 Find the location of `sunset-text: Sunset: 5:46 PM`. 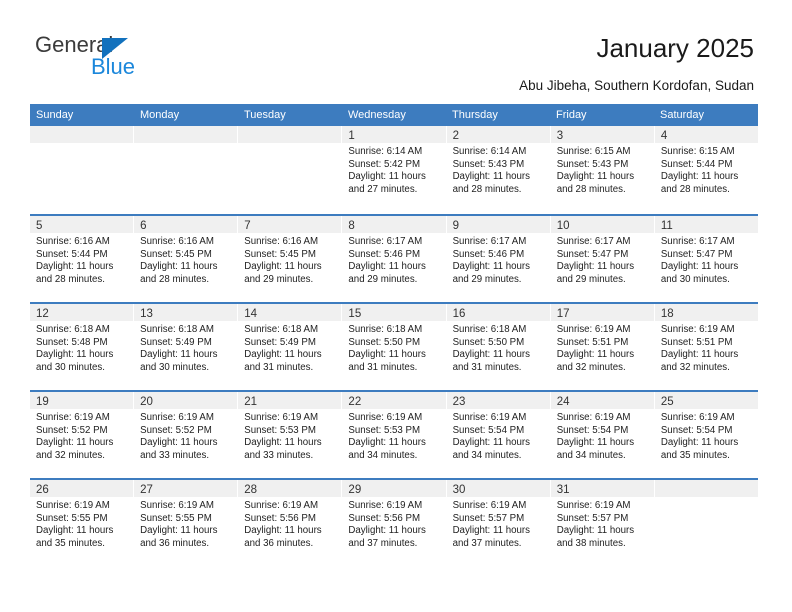

sunset-text: Sunset: 5:46 PM is located at coordinates (488, 254).